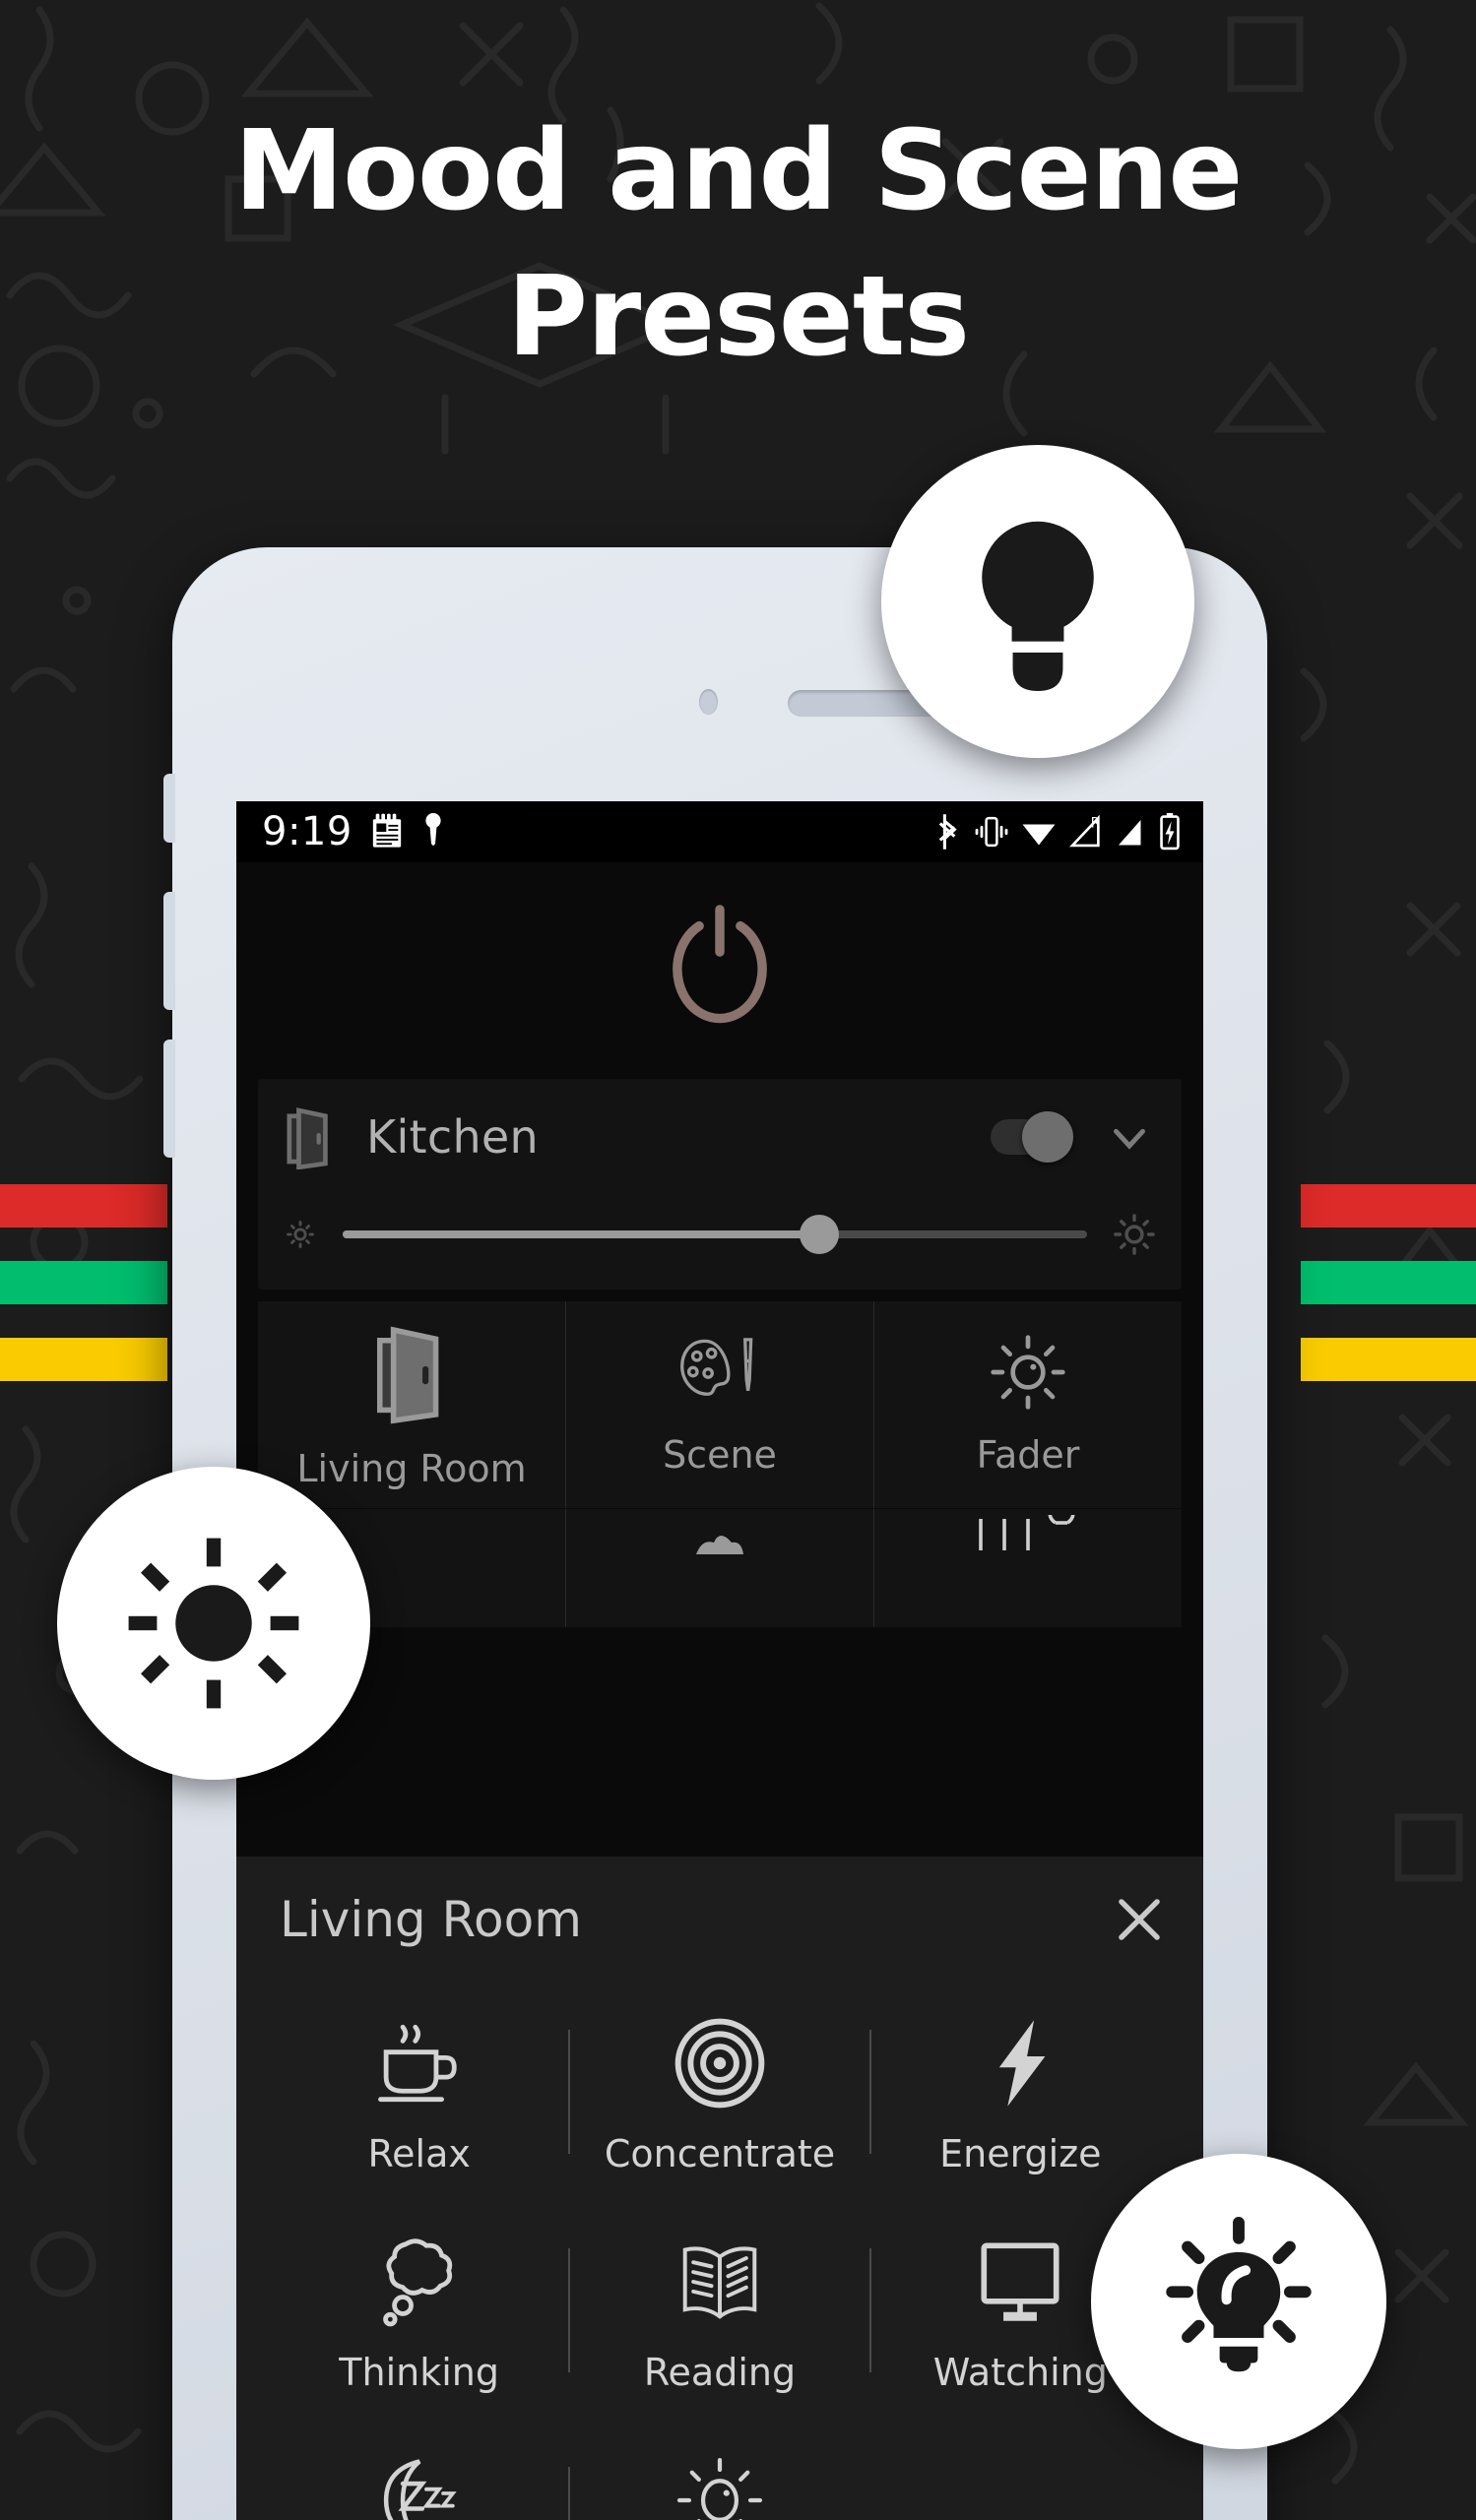  Describe the element at coordinates (738, 171) in the screenshot. I see `headline-line-1: Mood and Scene` at that location.